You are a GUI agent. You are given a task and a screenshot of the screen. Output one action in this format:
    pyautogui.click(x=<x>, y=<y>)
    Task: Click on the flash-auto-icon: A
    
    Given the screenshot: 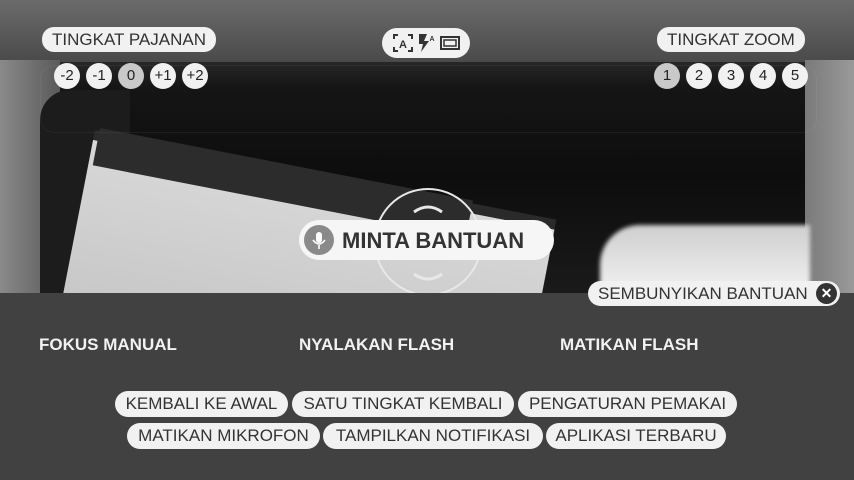 What is the action you would take?
    pyautogui.click(x=426, y=43)
    